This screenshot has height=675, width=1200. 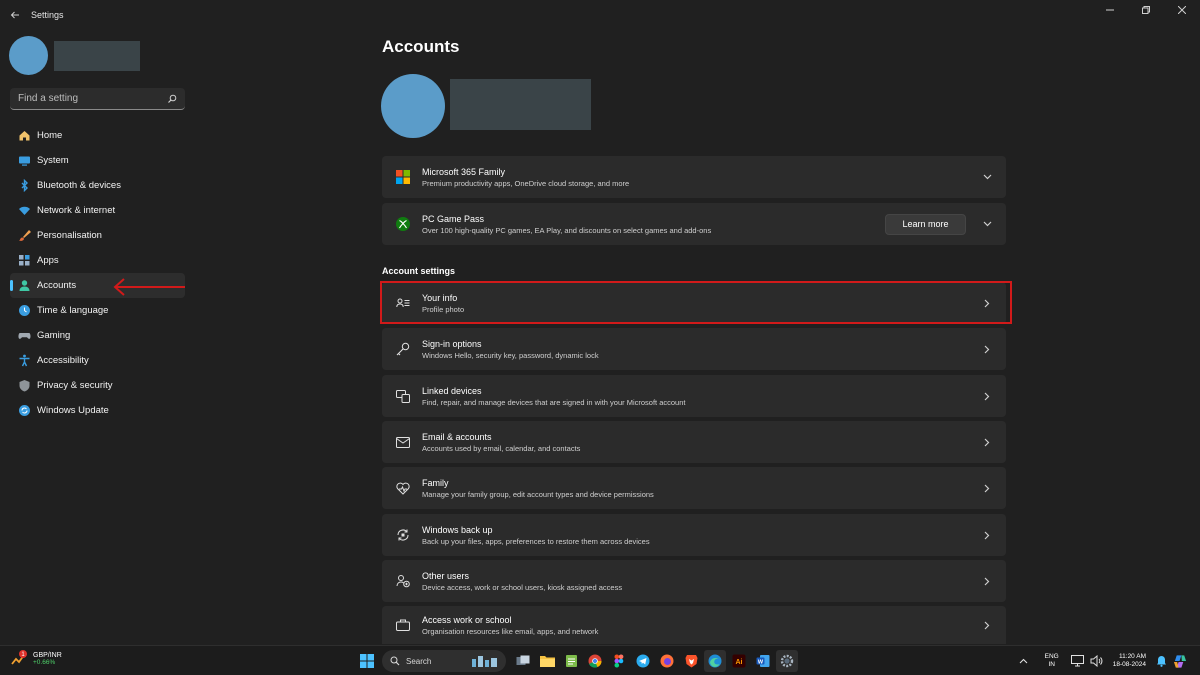 I want to click on language-code: ENG, so click(x=1051, y=657).